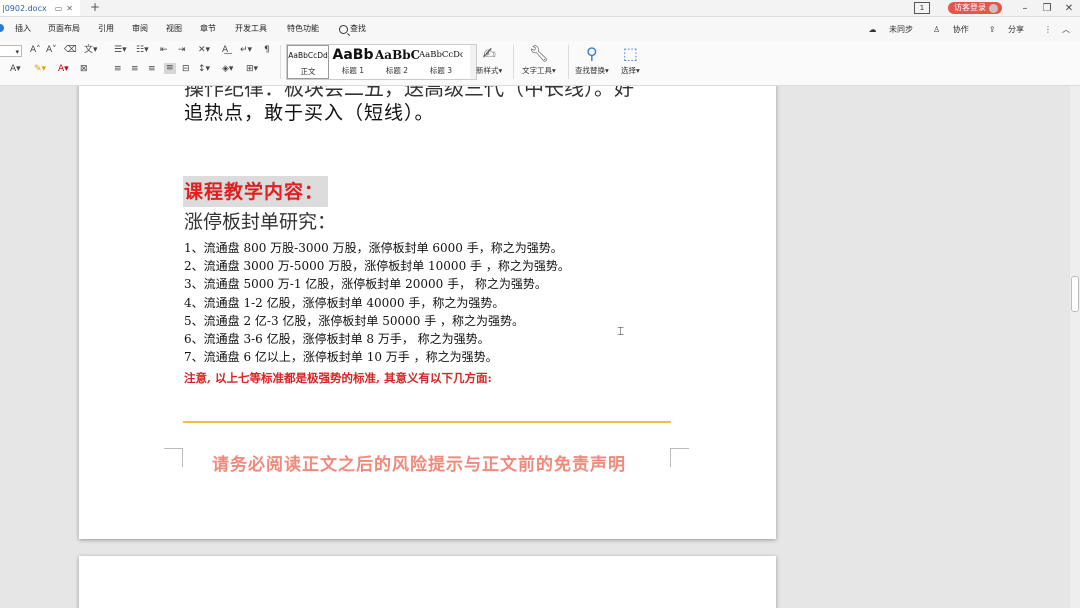 The image size is (1080, 608). Describe the element at coordinates (51, 50) in the screenshot. I see `shrink-font-icon: A˅` at that location.